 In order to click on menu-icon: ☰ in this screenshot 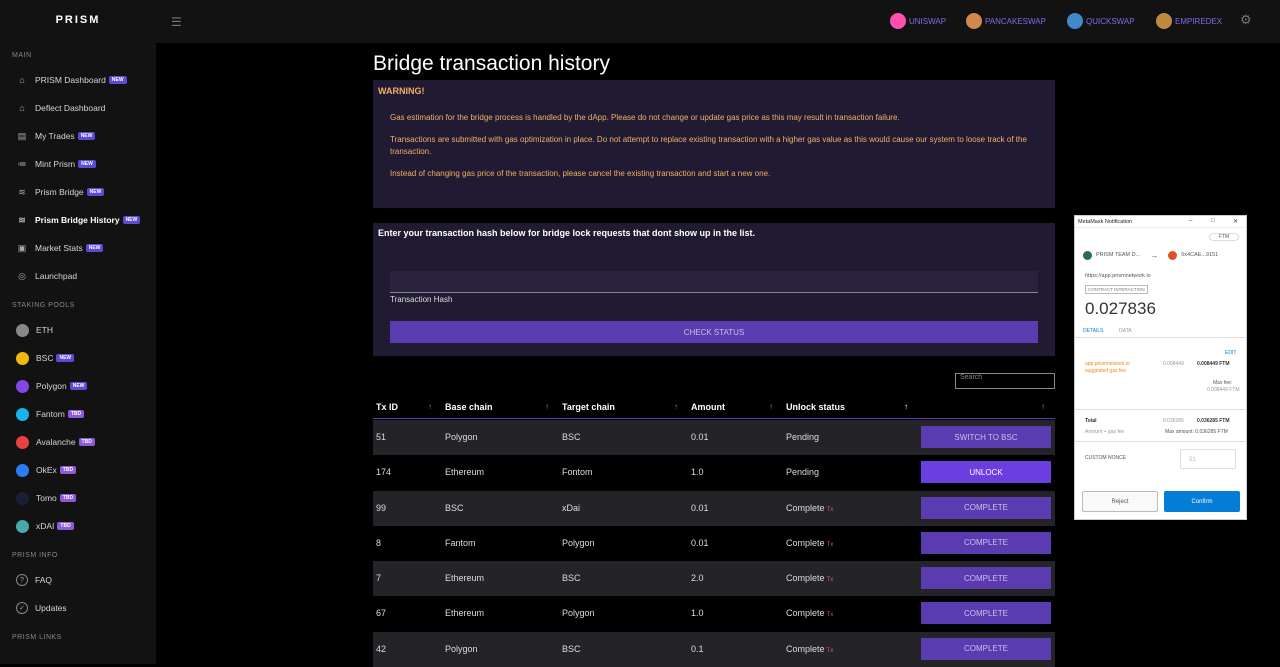, I will do `click(176, 22)`.